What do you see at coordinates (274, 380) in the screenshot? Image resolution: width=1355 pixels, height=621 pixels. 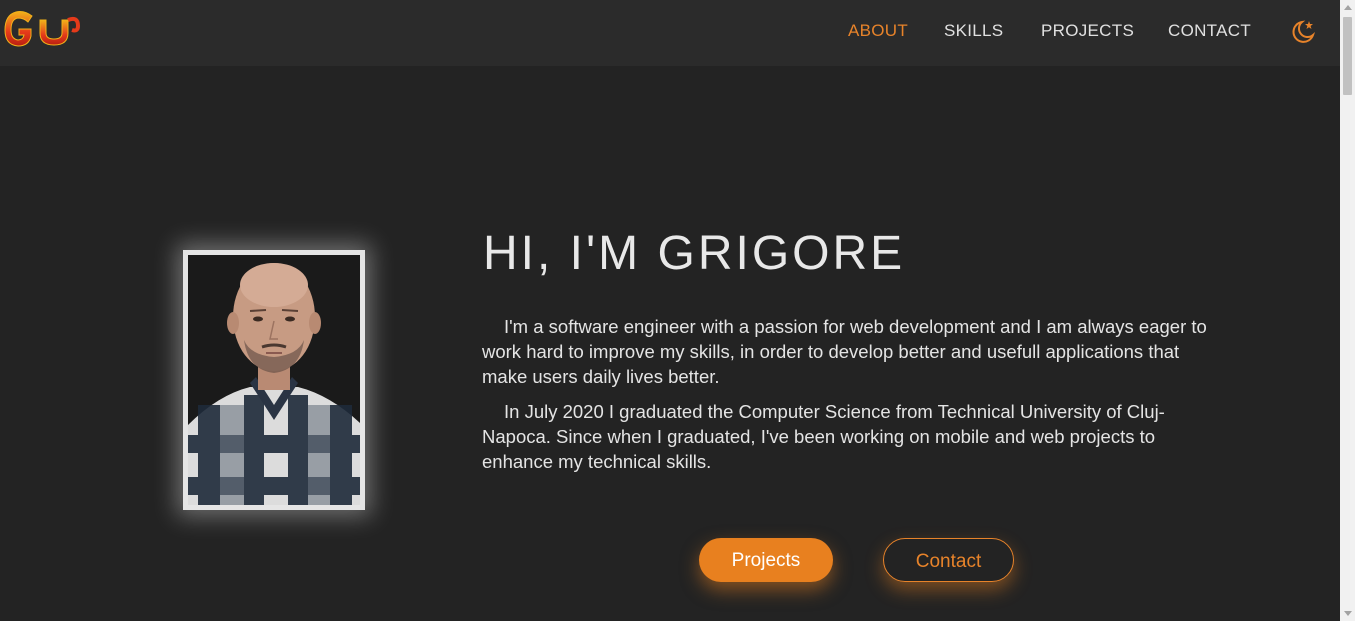 I see `profile-photo` at bounding box center [274, 380].